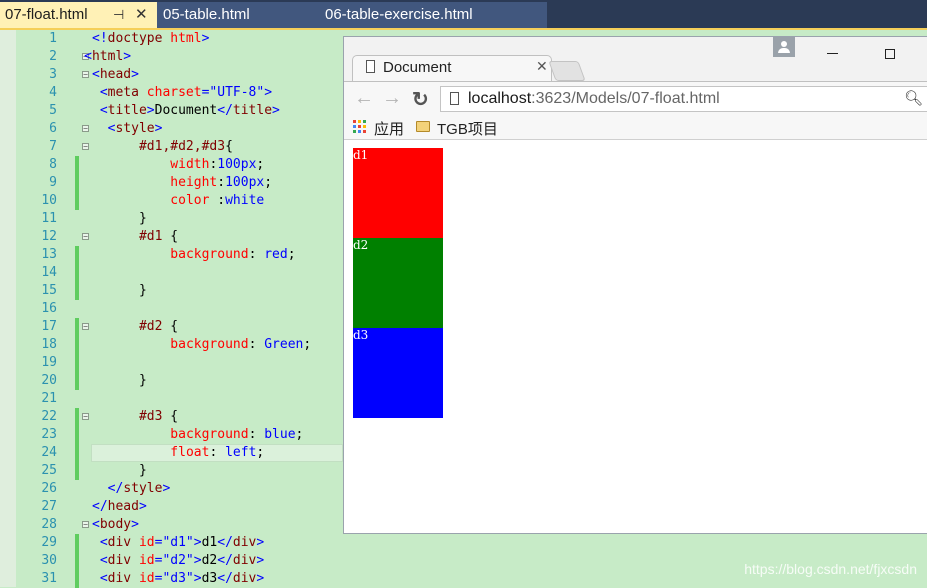 The width and height of the screenshot is (927, 588). What do you see at coordinates (209, 344) in the screenshot?
I see `code-token: background` at bounding box center [209, 344].